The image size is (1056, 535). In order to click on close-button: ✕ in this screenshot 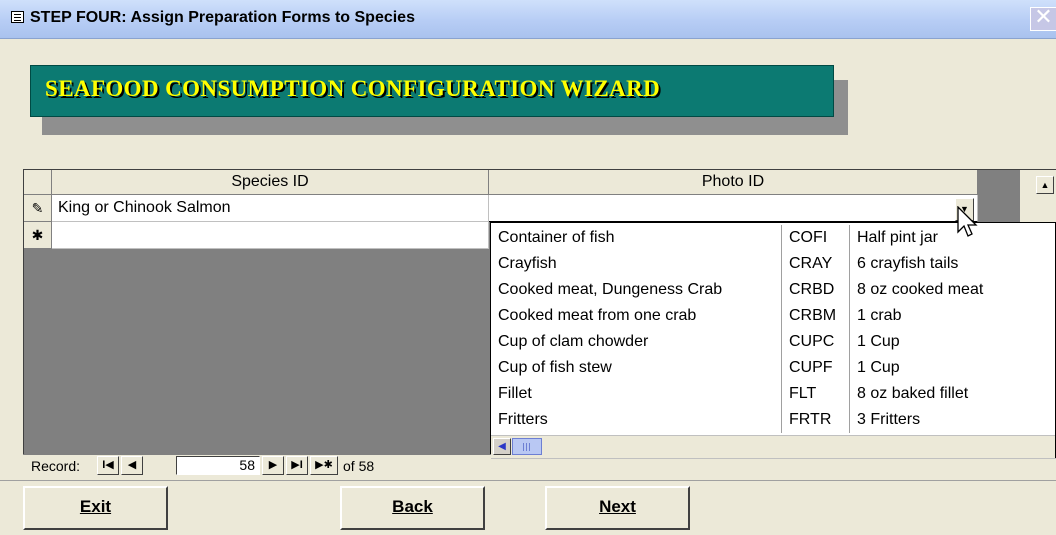, I will do `click(1043, 19)`.